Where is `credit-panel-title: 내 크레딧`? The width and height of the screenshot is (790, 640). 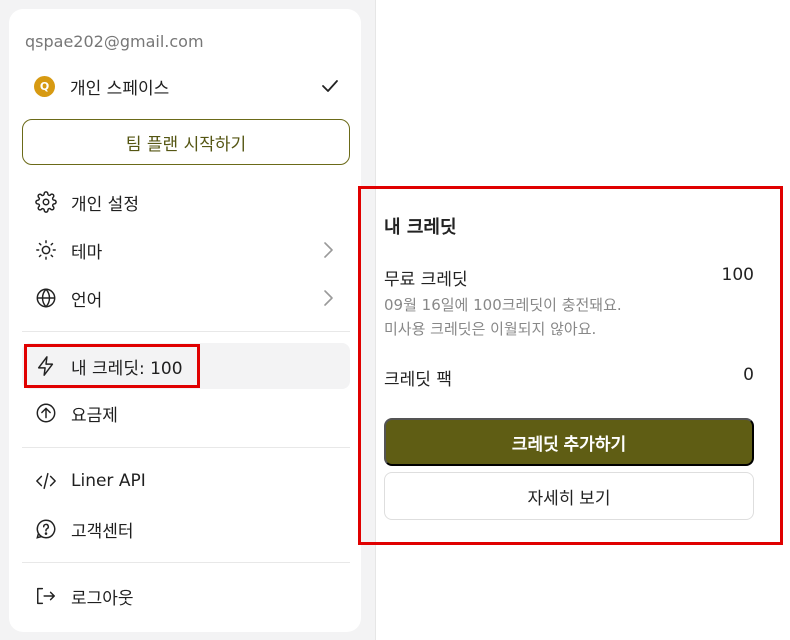 credit-panel-title: 내 크레딧 is located at coordinates (420, 227).